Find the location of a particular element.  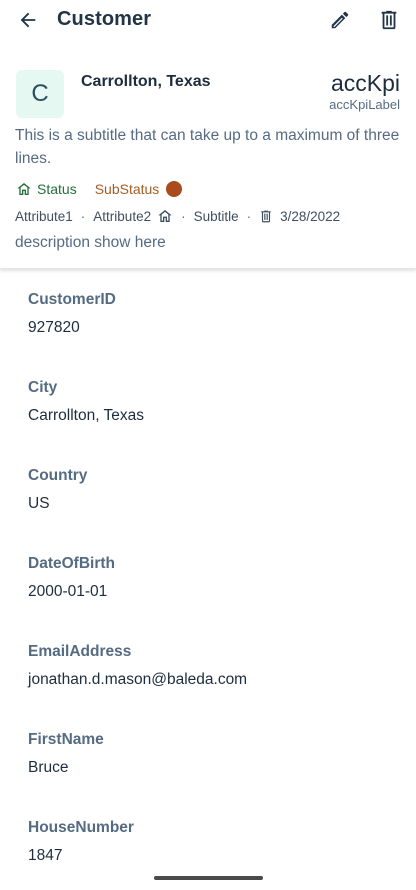

field-label: FirstName is located at coordinates (66, 739).